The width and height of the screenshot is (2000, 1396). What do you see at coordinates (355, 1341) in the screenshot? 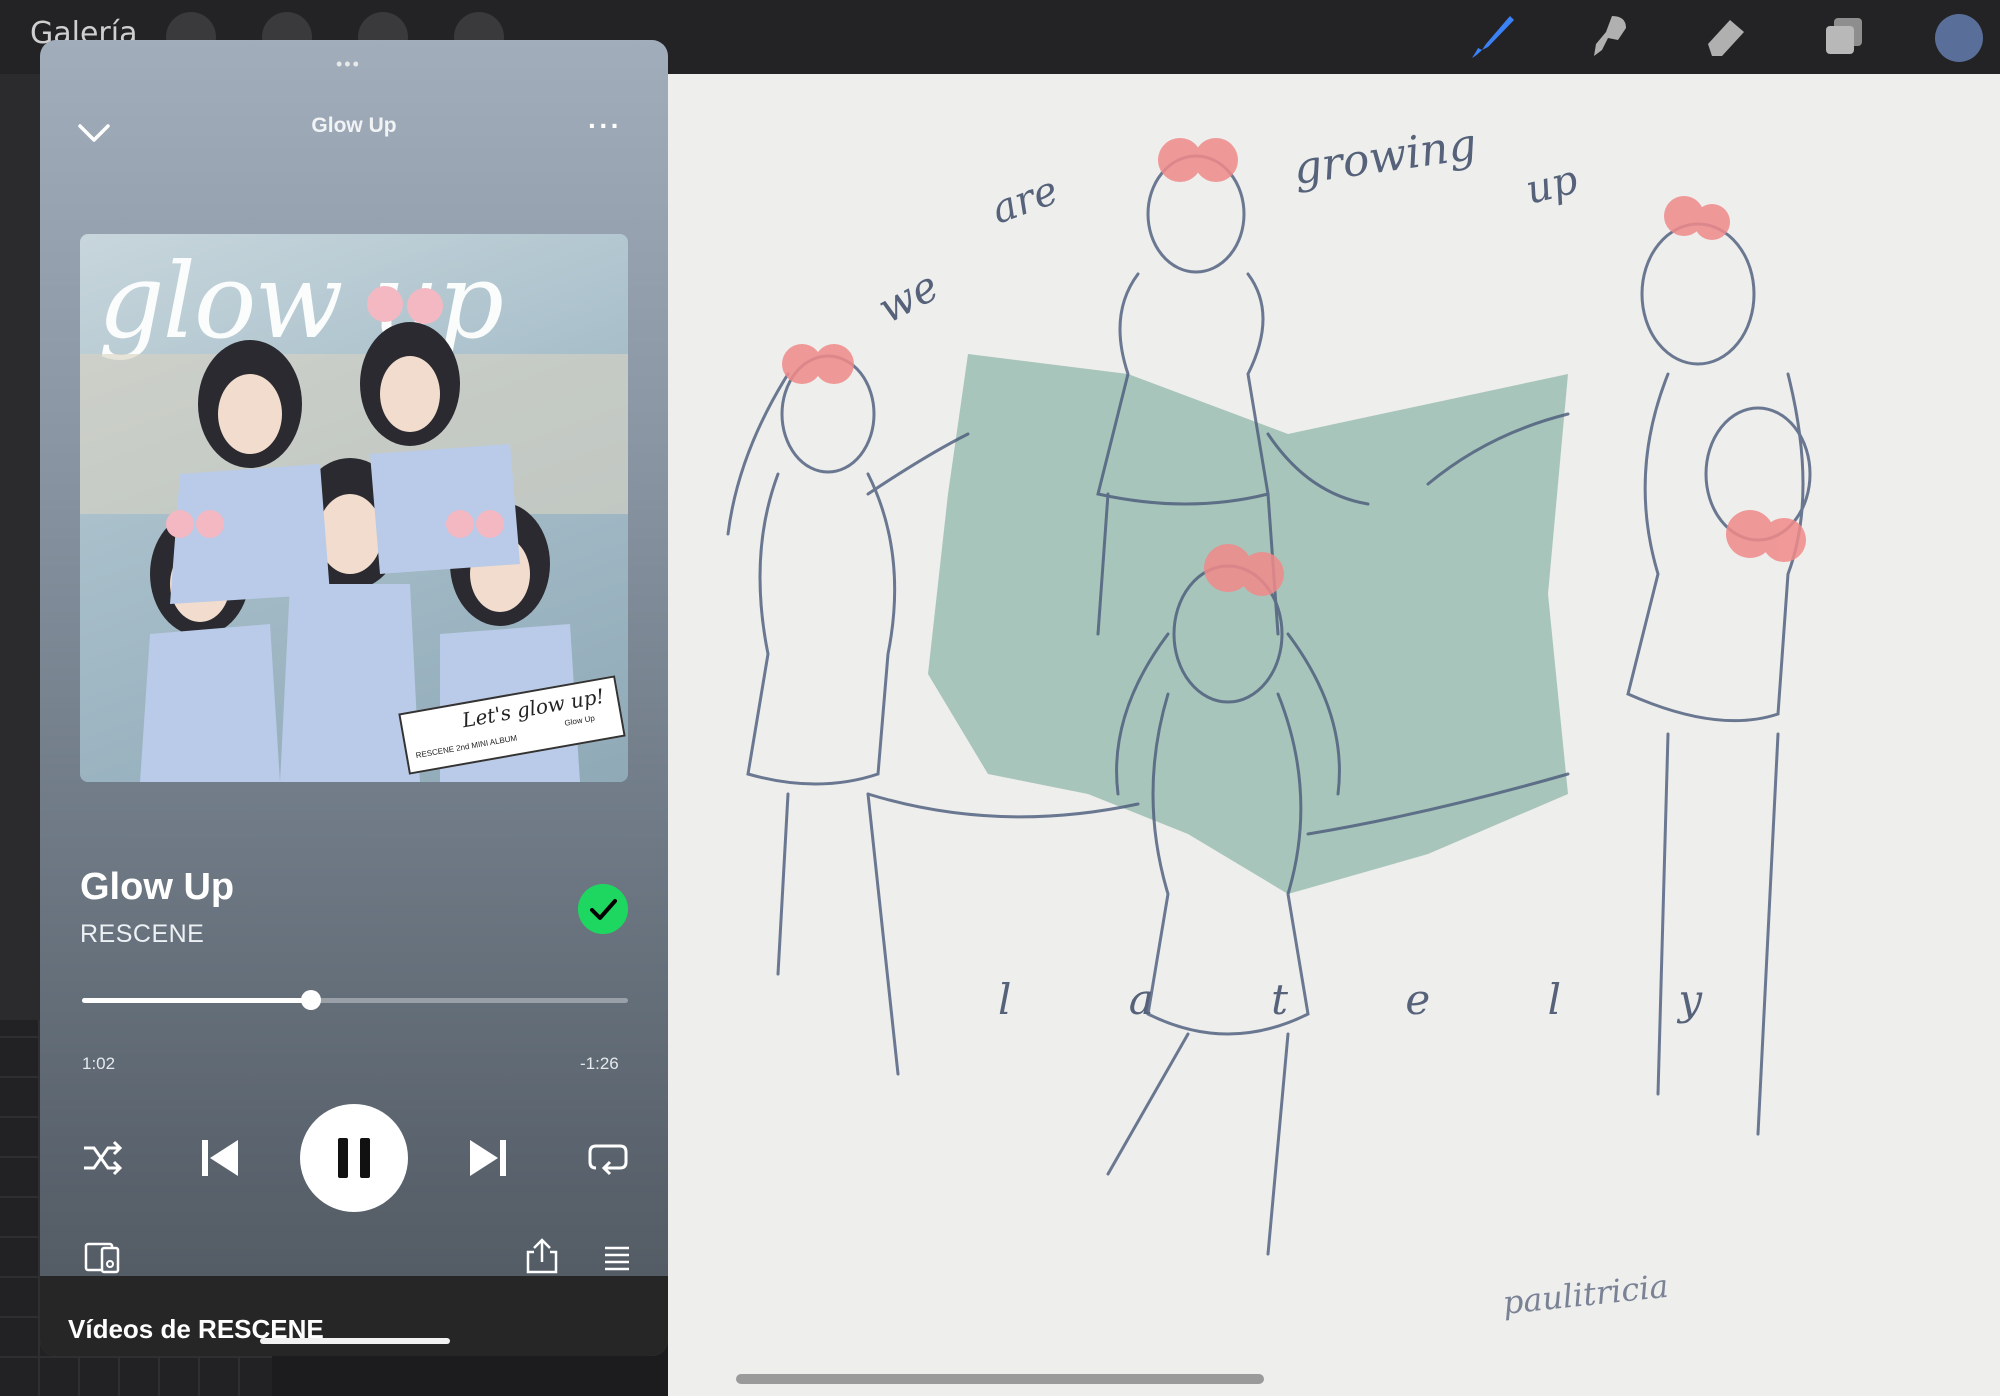
I see `player-home-indicator` at bounding box center [355, 1341].